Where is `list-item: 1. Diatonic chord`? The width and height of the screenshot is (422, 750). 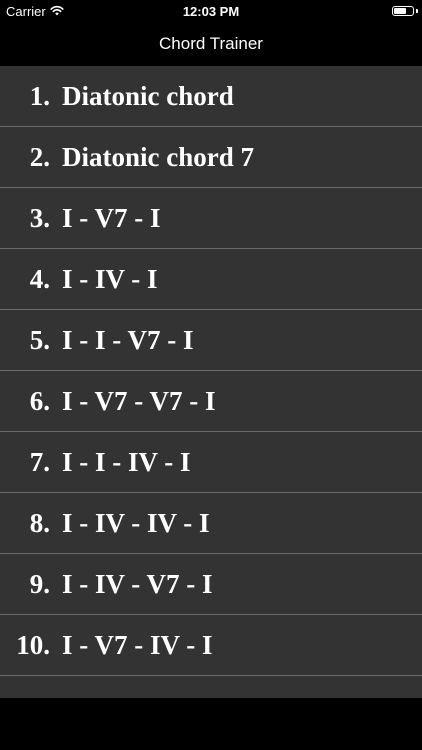 list-item: 1. Diatonic chord is located at coordinates (211, 96).